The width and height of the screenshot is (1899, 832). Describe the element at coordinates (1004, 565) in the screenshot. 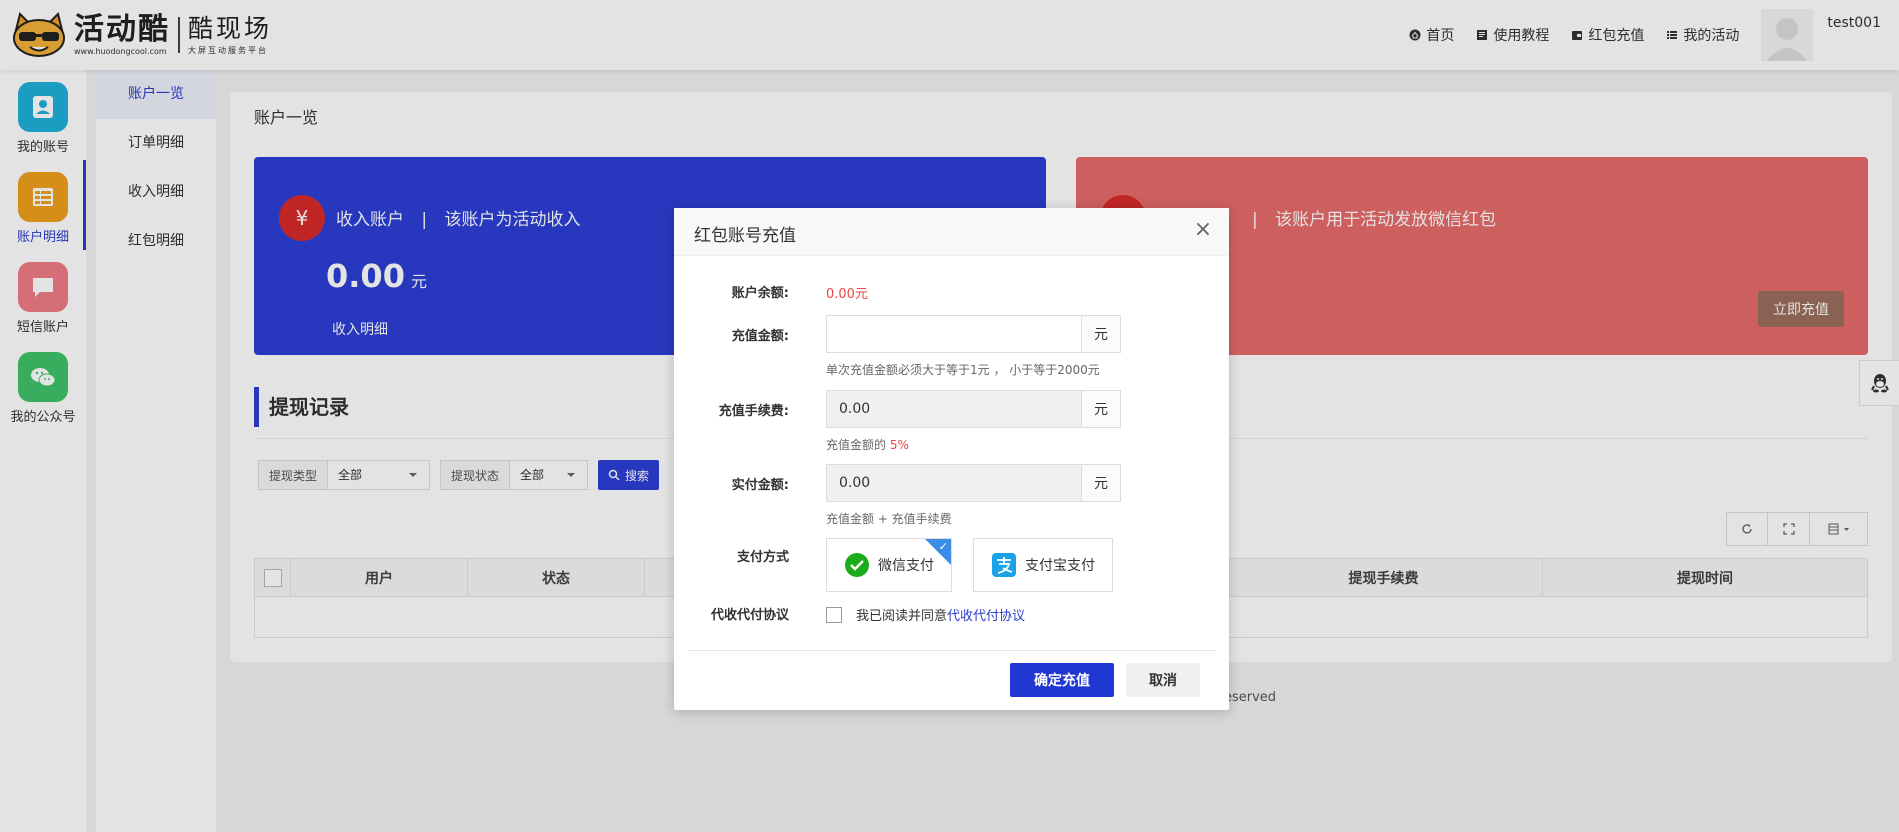

I see `alipay-icon` at that location.